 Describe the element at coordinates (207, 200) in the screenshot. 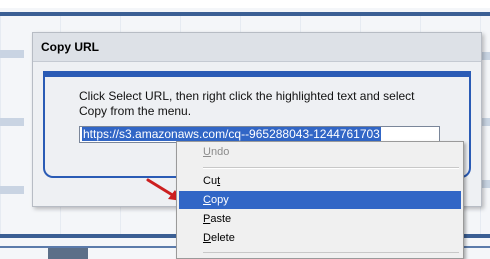

I see `menu-item-accelerator: C` at that location.